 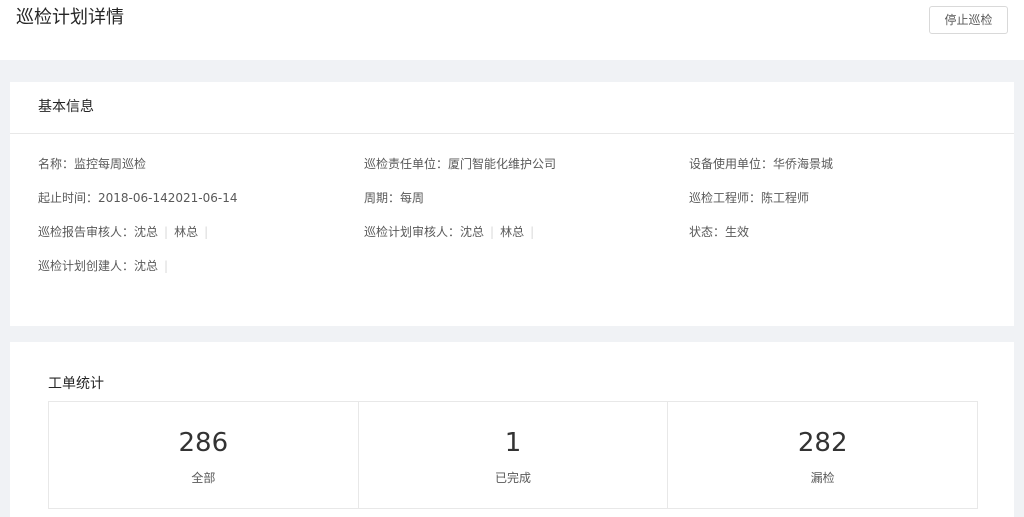 What do you see at coordinates (803, 164) in the screenshot?
I see `info-use-unit-value: 华侨海景城` at bounding box center [803, 164].